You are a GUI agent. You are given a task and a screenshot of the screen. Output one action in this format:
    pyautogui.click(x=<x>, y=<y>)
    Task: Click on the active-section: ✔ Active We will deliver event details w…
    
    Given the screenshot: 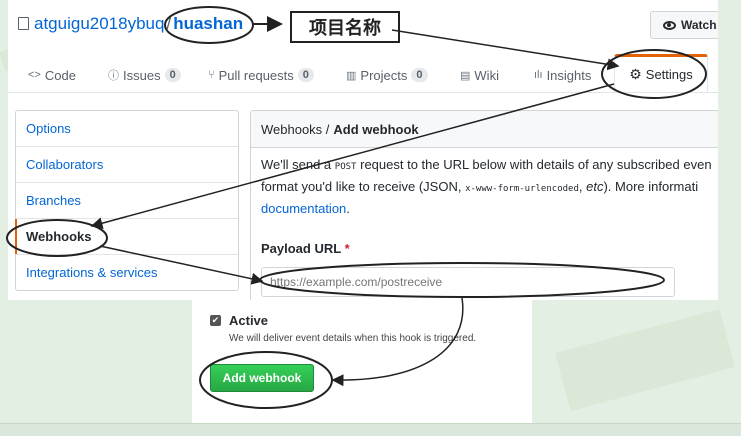 What is the action you would take?
    pyautogui.click(x=362, y=361)
    